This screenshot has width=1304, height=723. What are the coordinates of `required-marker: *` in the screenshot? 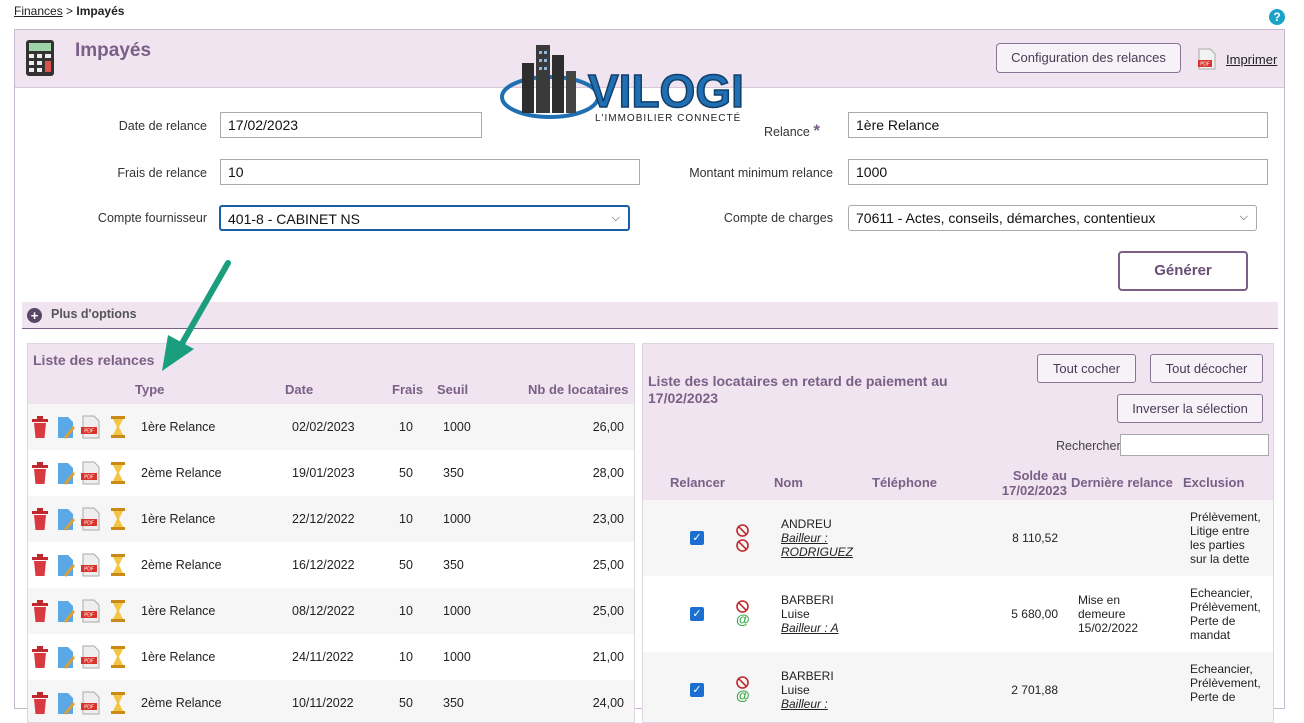 It's located at (816, 130).